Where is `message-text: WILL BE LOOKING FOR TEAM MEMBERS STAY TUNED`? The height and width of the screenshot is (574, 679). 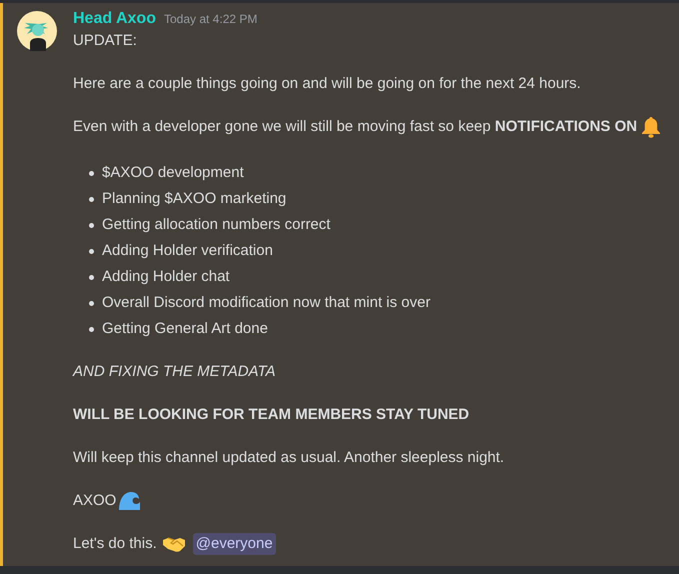 message-text: WILL BE LOOKING FOR TEAM MEMBERS STAY TUNED is located at coordinates (271, 415).